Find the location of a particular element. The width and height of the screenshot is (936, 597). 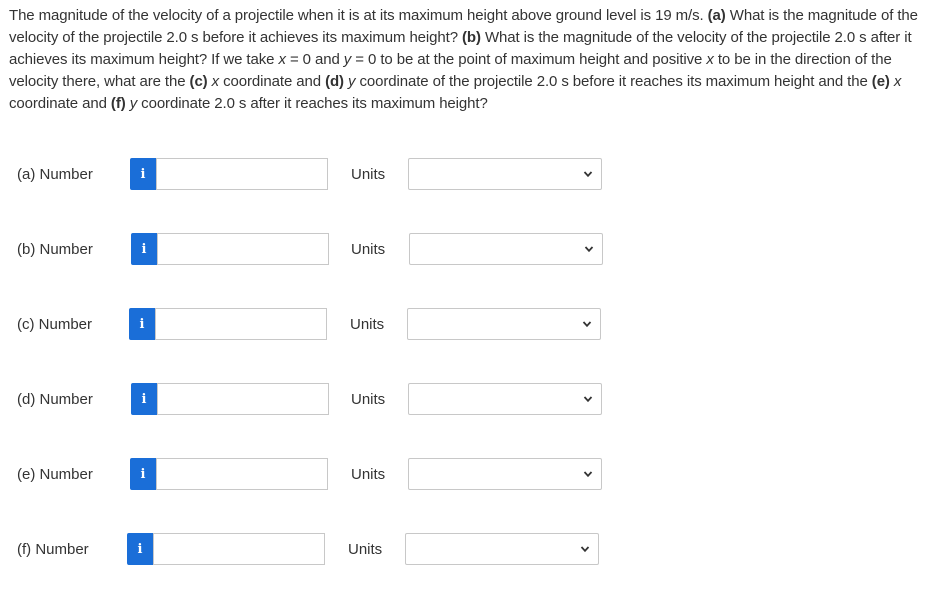

answer-row-f: (f) Number i Units is located at coordinates (468, 550).